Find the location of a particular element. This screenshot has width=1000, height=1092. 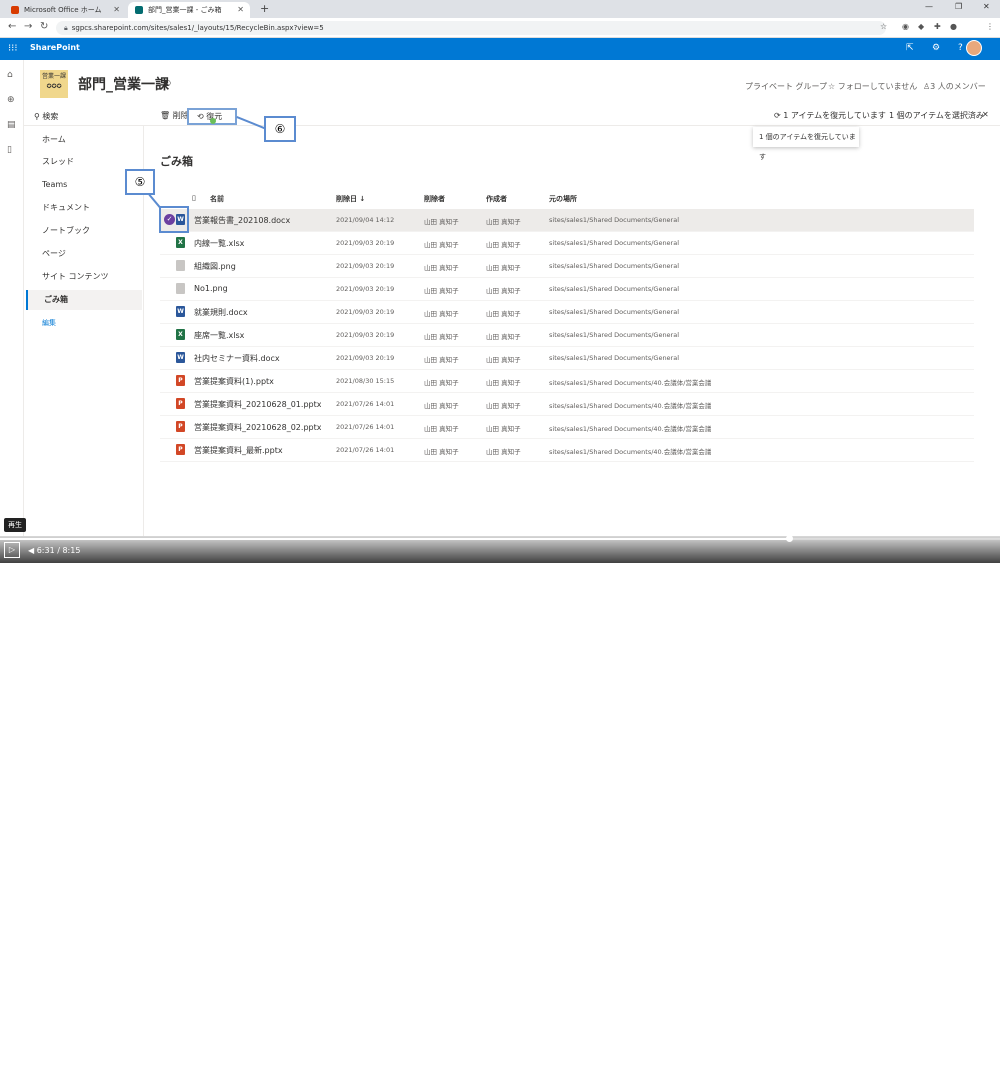

new-tab-button: + is located at coordinates (264, 8).